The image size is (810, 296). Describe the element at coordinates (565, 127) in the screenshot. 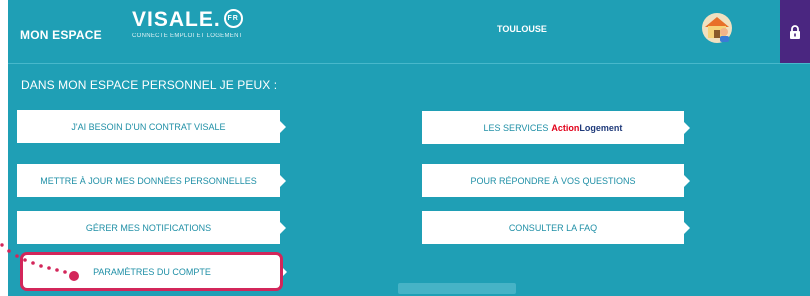

I see `logo-action: Action` at that location.